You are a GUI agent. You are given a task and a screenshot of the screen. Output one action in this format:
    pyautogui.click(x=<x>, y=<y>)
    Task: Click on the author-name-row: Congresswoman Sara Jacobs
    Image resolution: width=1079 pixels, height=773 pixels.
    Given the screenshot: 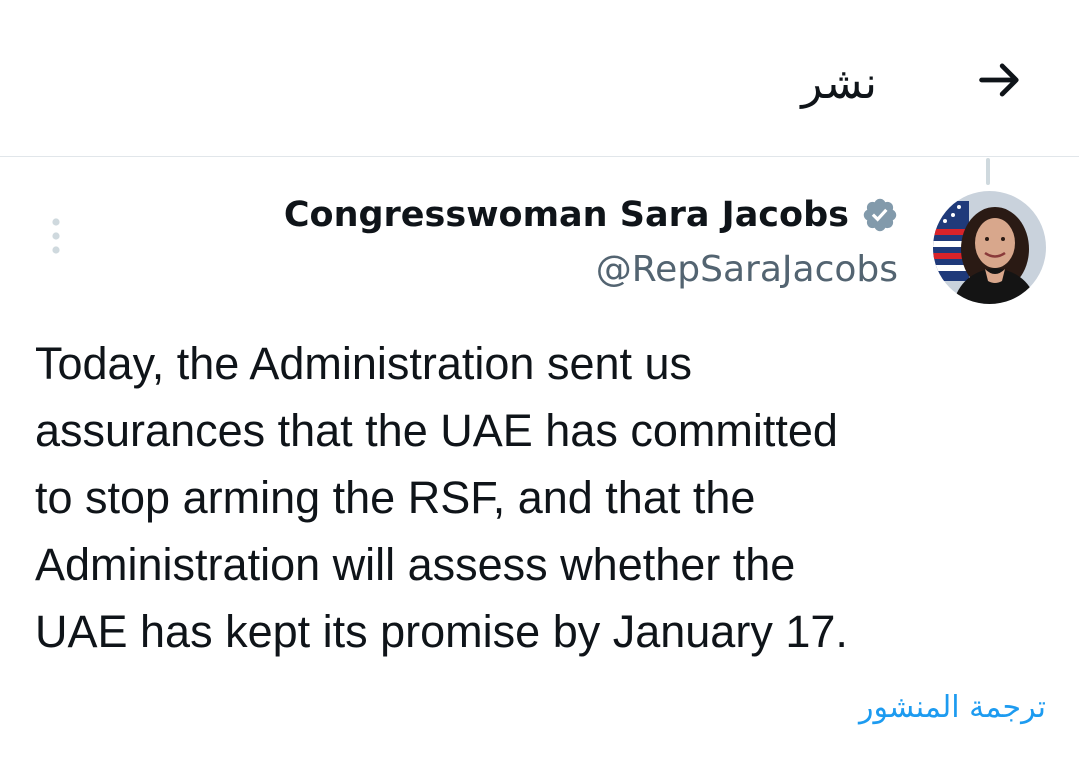 What is the action you would take?
    pyautogui.click(x=591, y=215)
    